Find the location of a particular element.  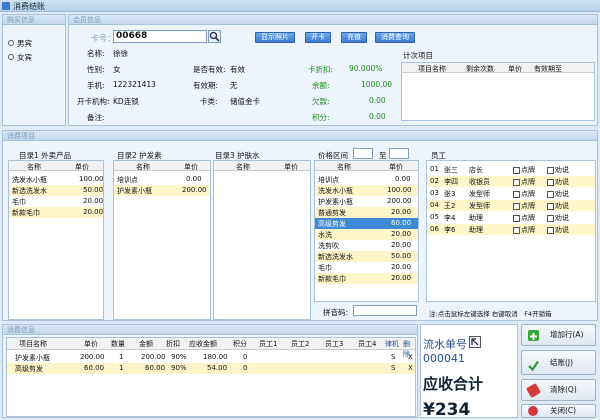

male-radio is located at coordinates (11, 43).